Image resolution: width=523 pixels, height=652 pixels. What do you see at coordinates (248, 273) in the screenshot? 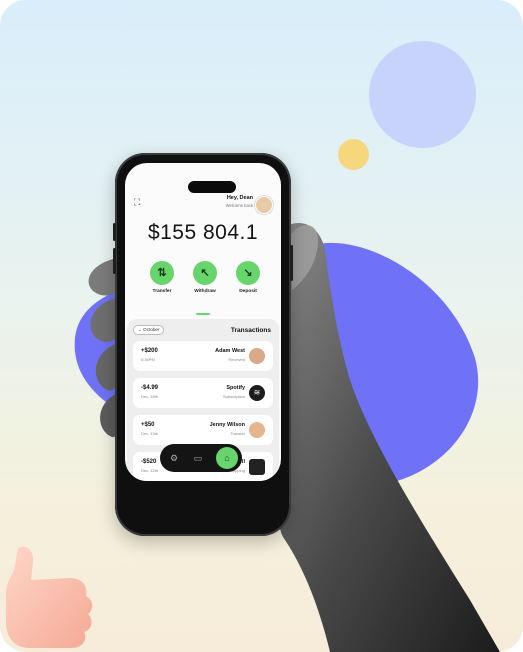
I see `arrow-down-right-icon: ↘` at bounding box center [248, 273].